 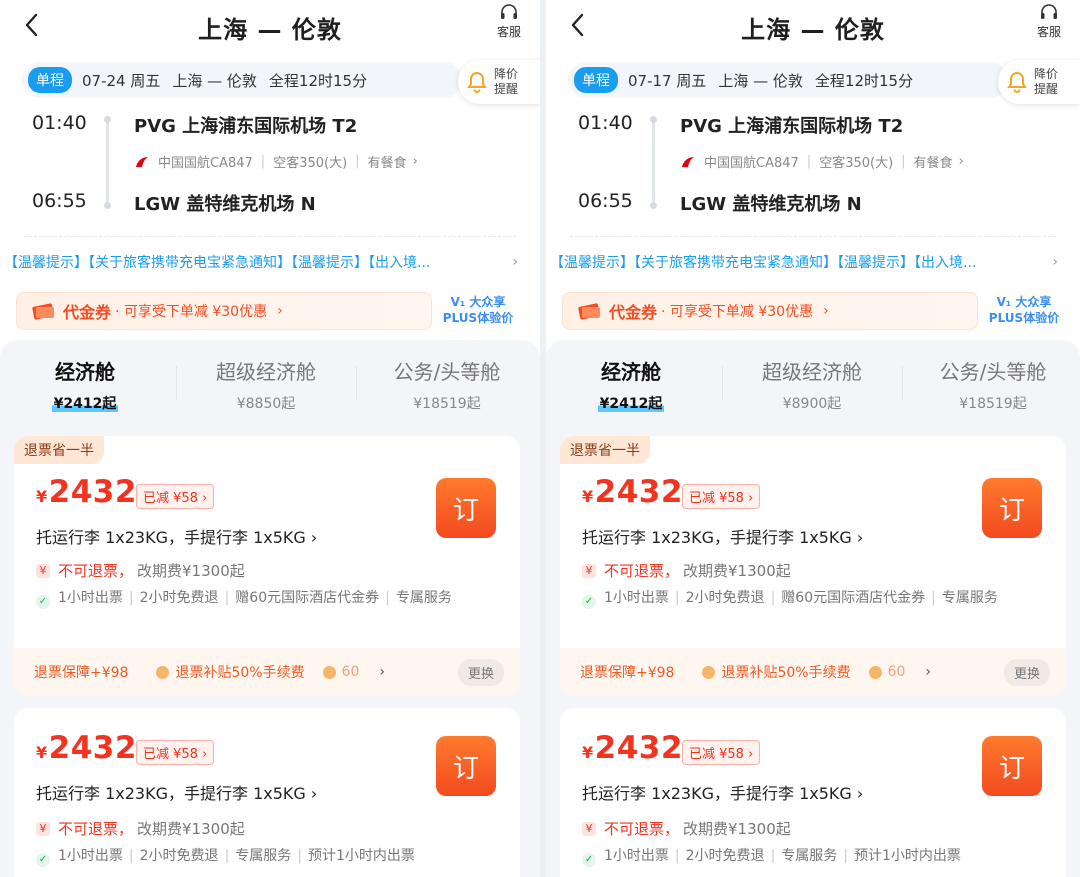 What do you see at coordinates (318, 80) in the screenshot?
I see `trip-duration: 全程12时15分` at bounding box center [318, 80].